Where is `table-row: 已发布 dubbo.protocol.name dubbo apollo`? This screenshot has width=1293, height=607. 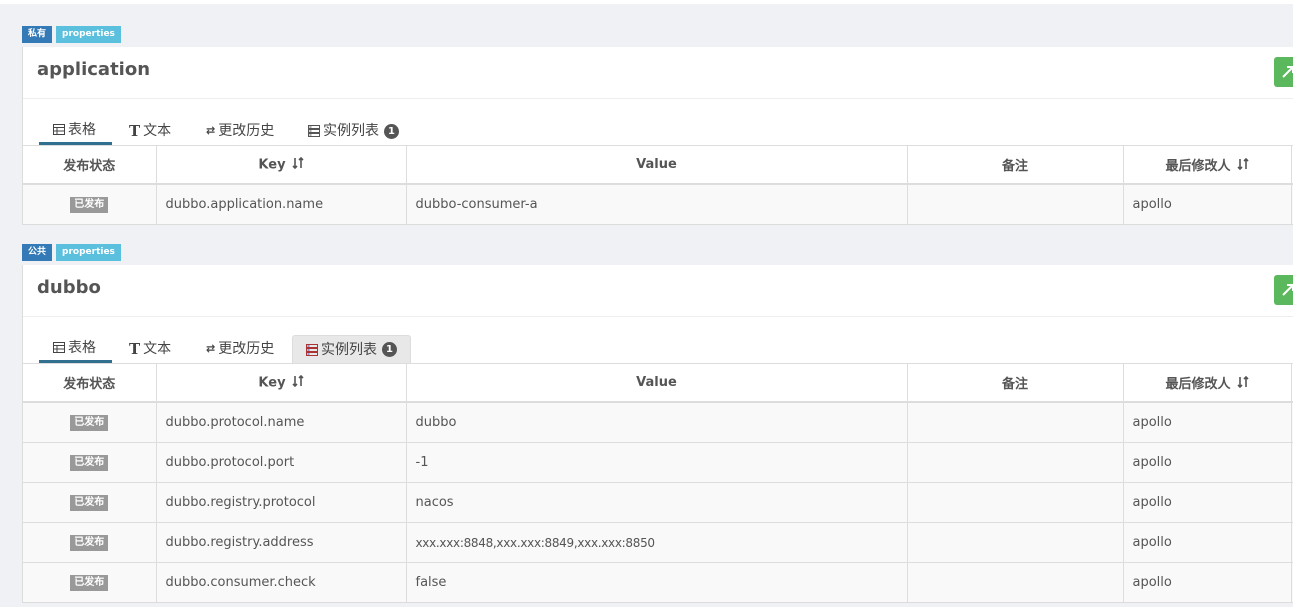 table-row: 已发布 dubbo.protocol.name dubbo apollo is located at coordinates (658, 422).